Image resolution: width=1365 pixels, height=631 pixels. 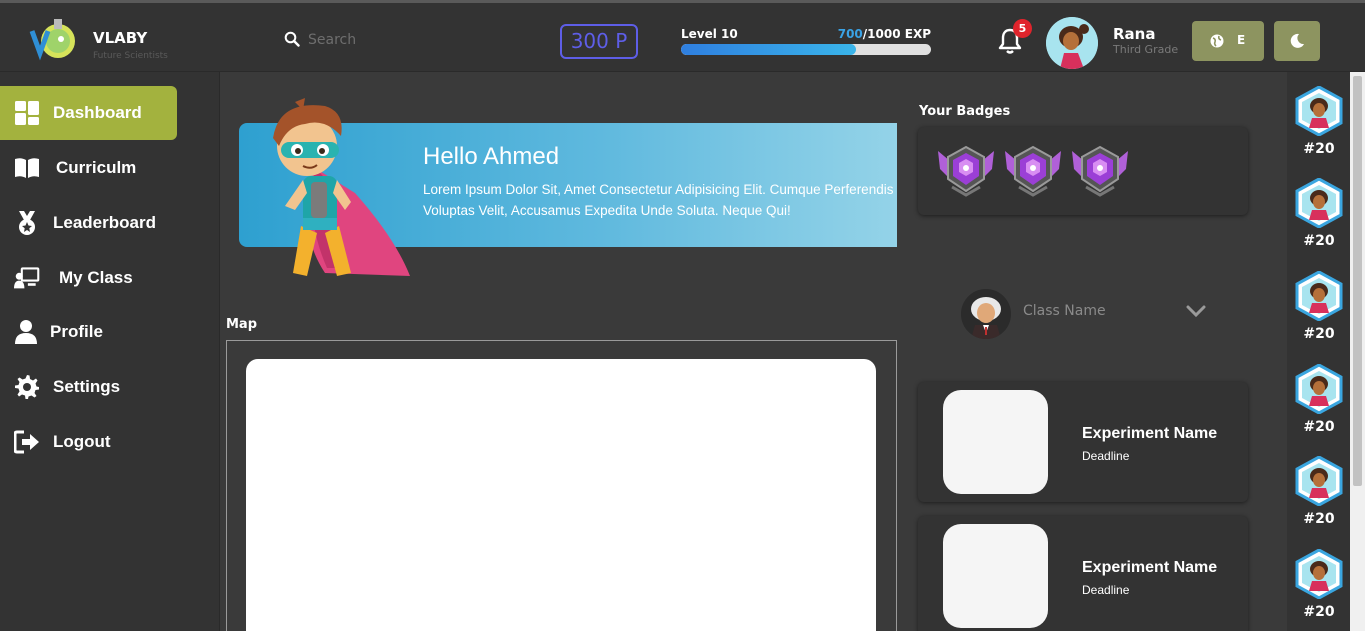 What do you see at coordinates (104, 222) in the screenshot?
I see `sidebar-item-label: Leaderboard` at bounding box center [104, 222].